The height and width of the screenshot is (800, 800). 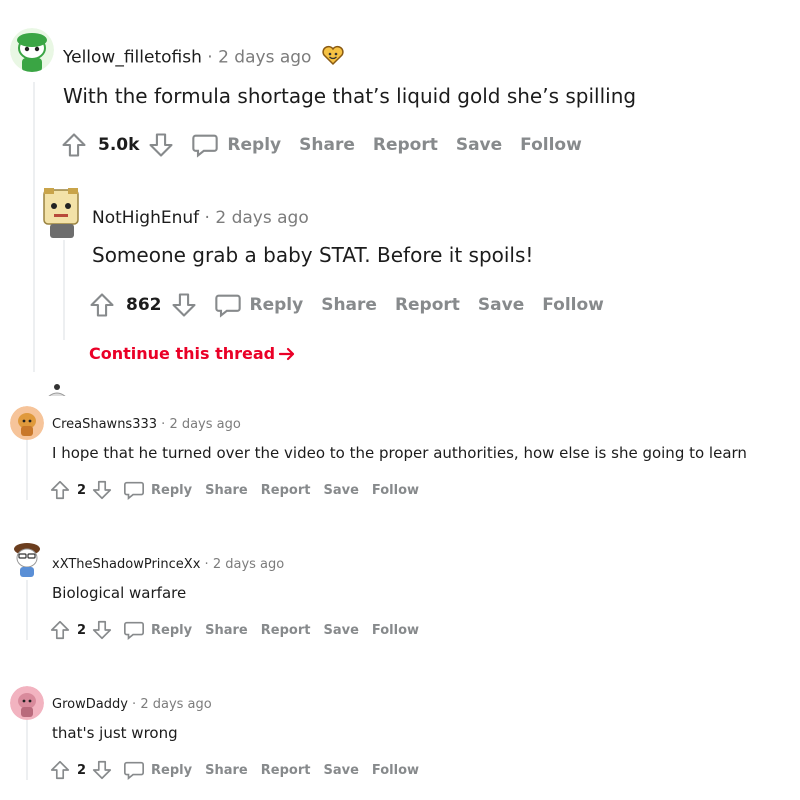 I want to click on comment-body: that's just wrong, so click(x=115, y=733).